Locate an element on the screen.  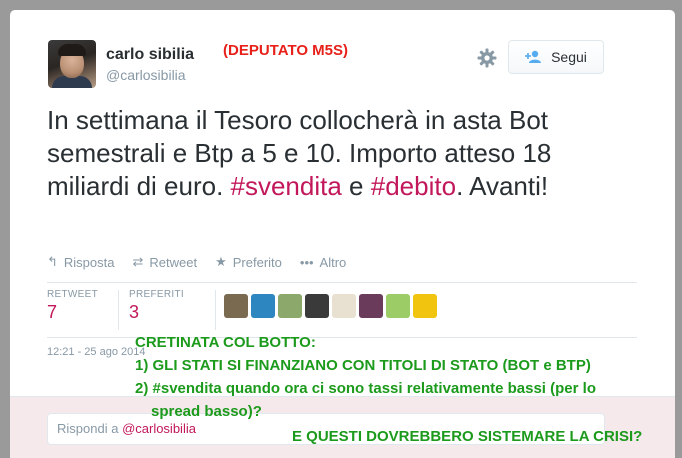
retweet-count: 7 is located at coordinates (52, 312).